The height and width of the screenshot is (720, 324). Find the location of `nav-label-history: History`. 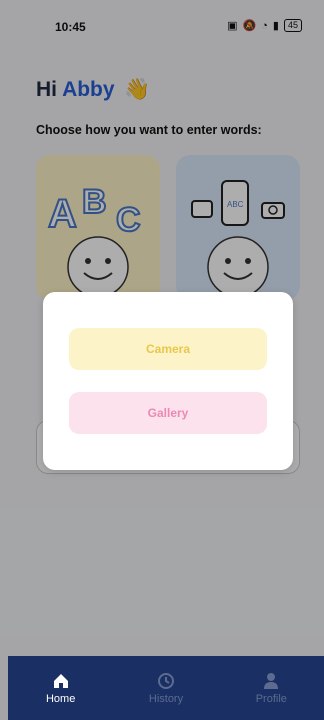

nav-label-history: History is located at coordinates (166, 698).